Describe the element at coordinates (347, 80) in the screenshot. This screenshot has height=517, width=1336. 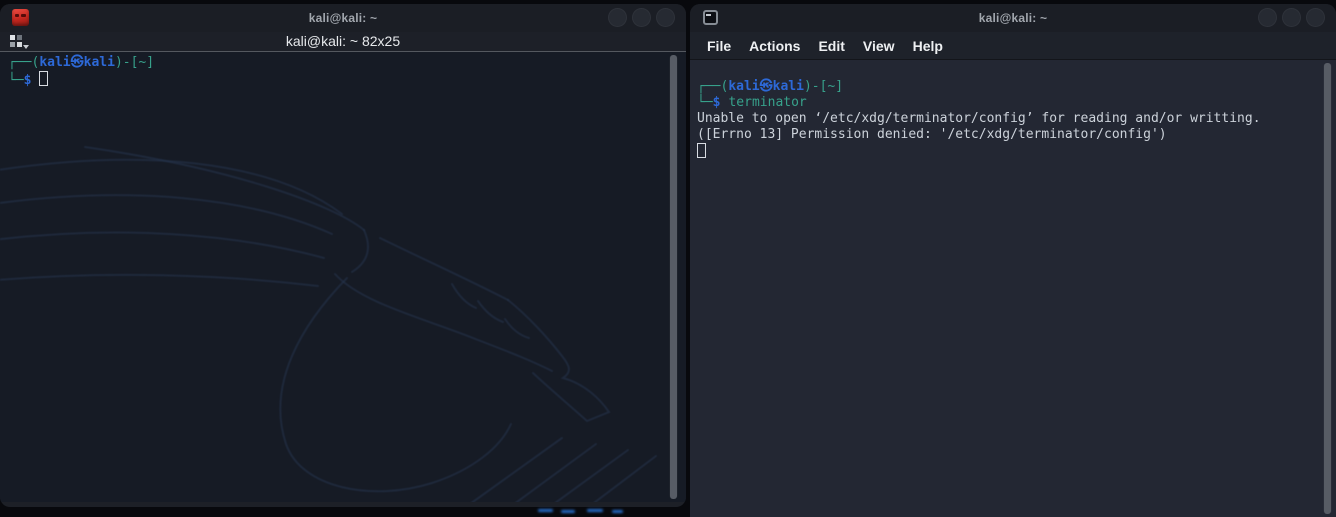
I see `prompt-line-2: └─$` at that location.